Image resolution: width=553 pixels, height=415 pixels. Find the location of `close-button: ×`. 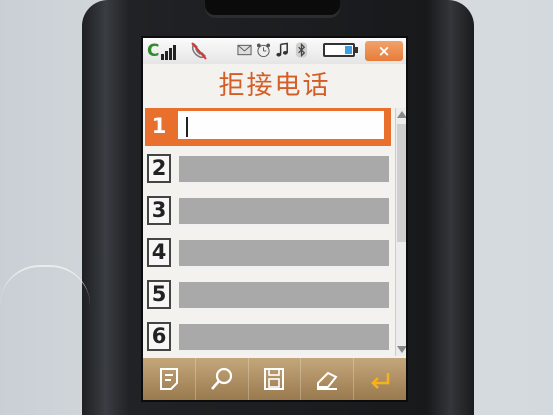

close-button: × is located at coordinates (384, 51).